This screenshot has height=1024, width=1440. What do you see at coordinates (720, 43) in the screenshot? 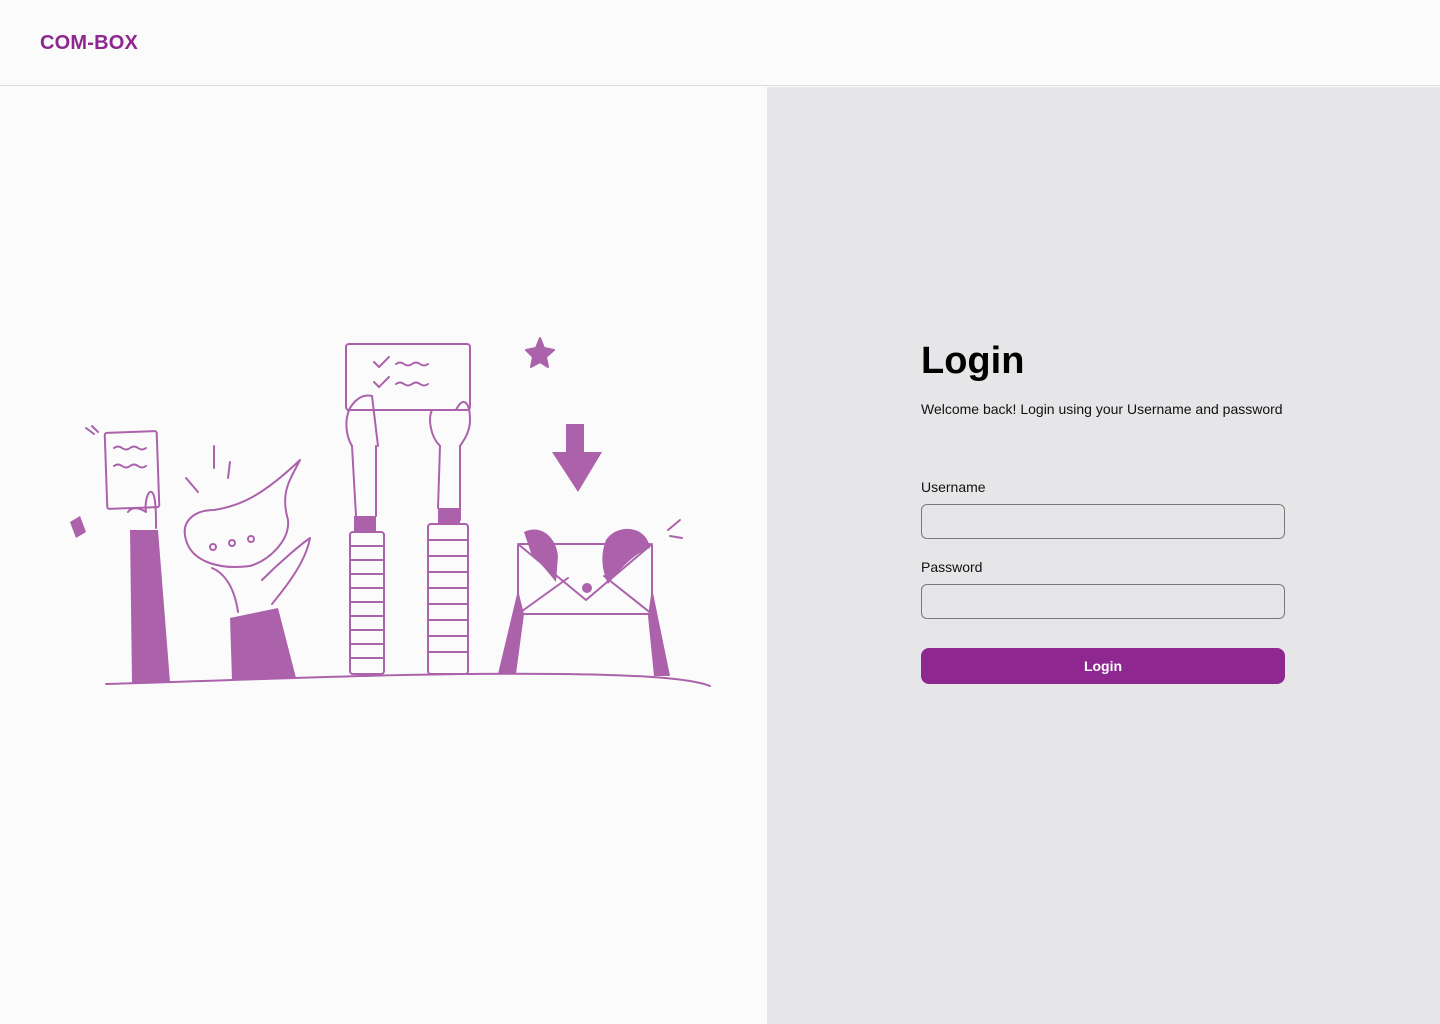
I see `top-header: COM-BOX` at bounding box center [720, 43].